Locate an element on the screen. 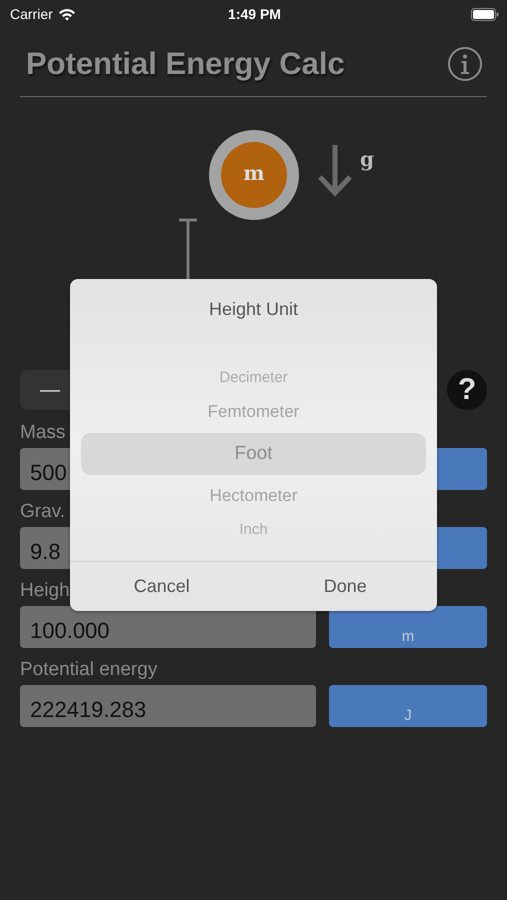 Image resolution: width=507 pixels, height=900 pixels. dialog-title: Height Unit is located at coordinates (254, 309).